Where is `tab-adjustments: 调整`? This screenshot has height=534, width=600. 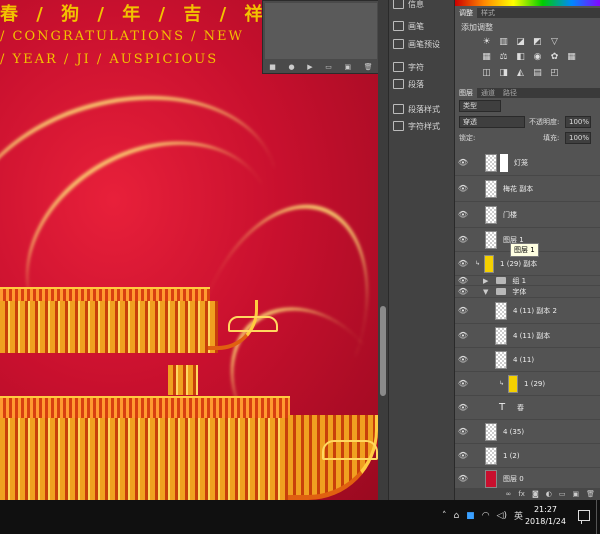
tab-adjustments: 调整 is located at coordinates (466, 13).